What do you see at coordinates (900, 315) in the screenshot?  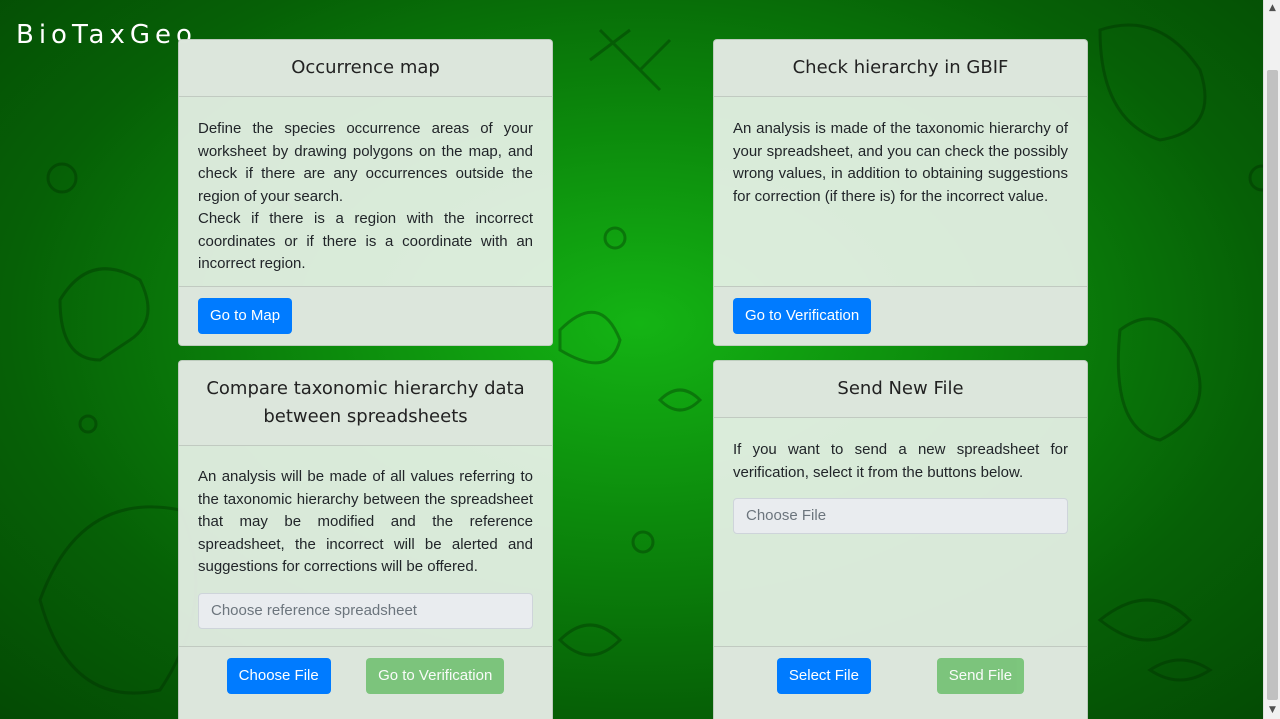 I see `card-footer: Go to Verification` at bounding box center [900, 315].